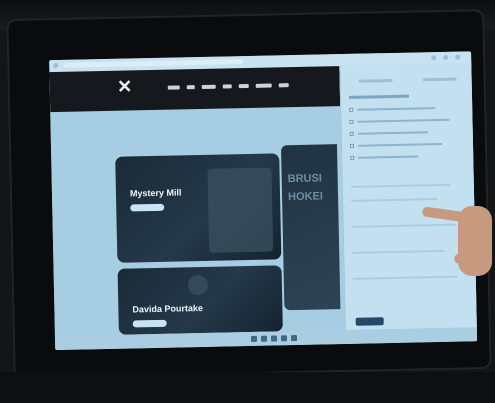 This screenshot has width=495, height=403. I want to click on card-artwork, so click(240, 210).